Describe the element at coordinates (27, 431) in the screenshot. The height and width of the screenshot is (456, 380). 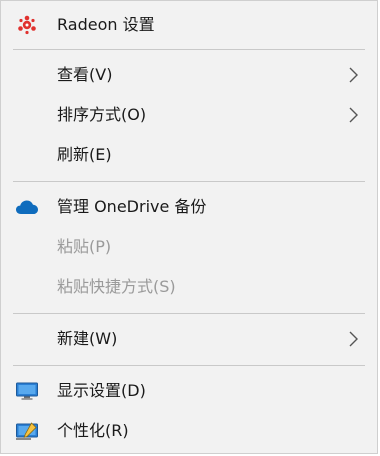
I see `personalize-icon` at that location.